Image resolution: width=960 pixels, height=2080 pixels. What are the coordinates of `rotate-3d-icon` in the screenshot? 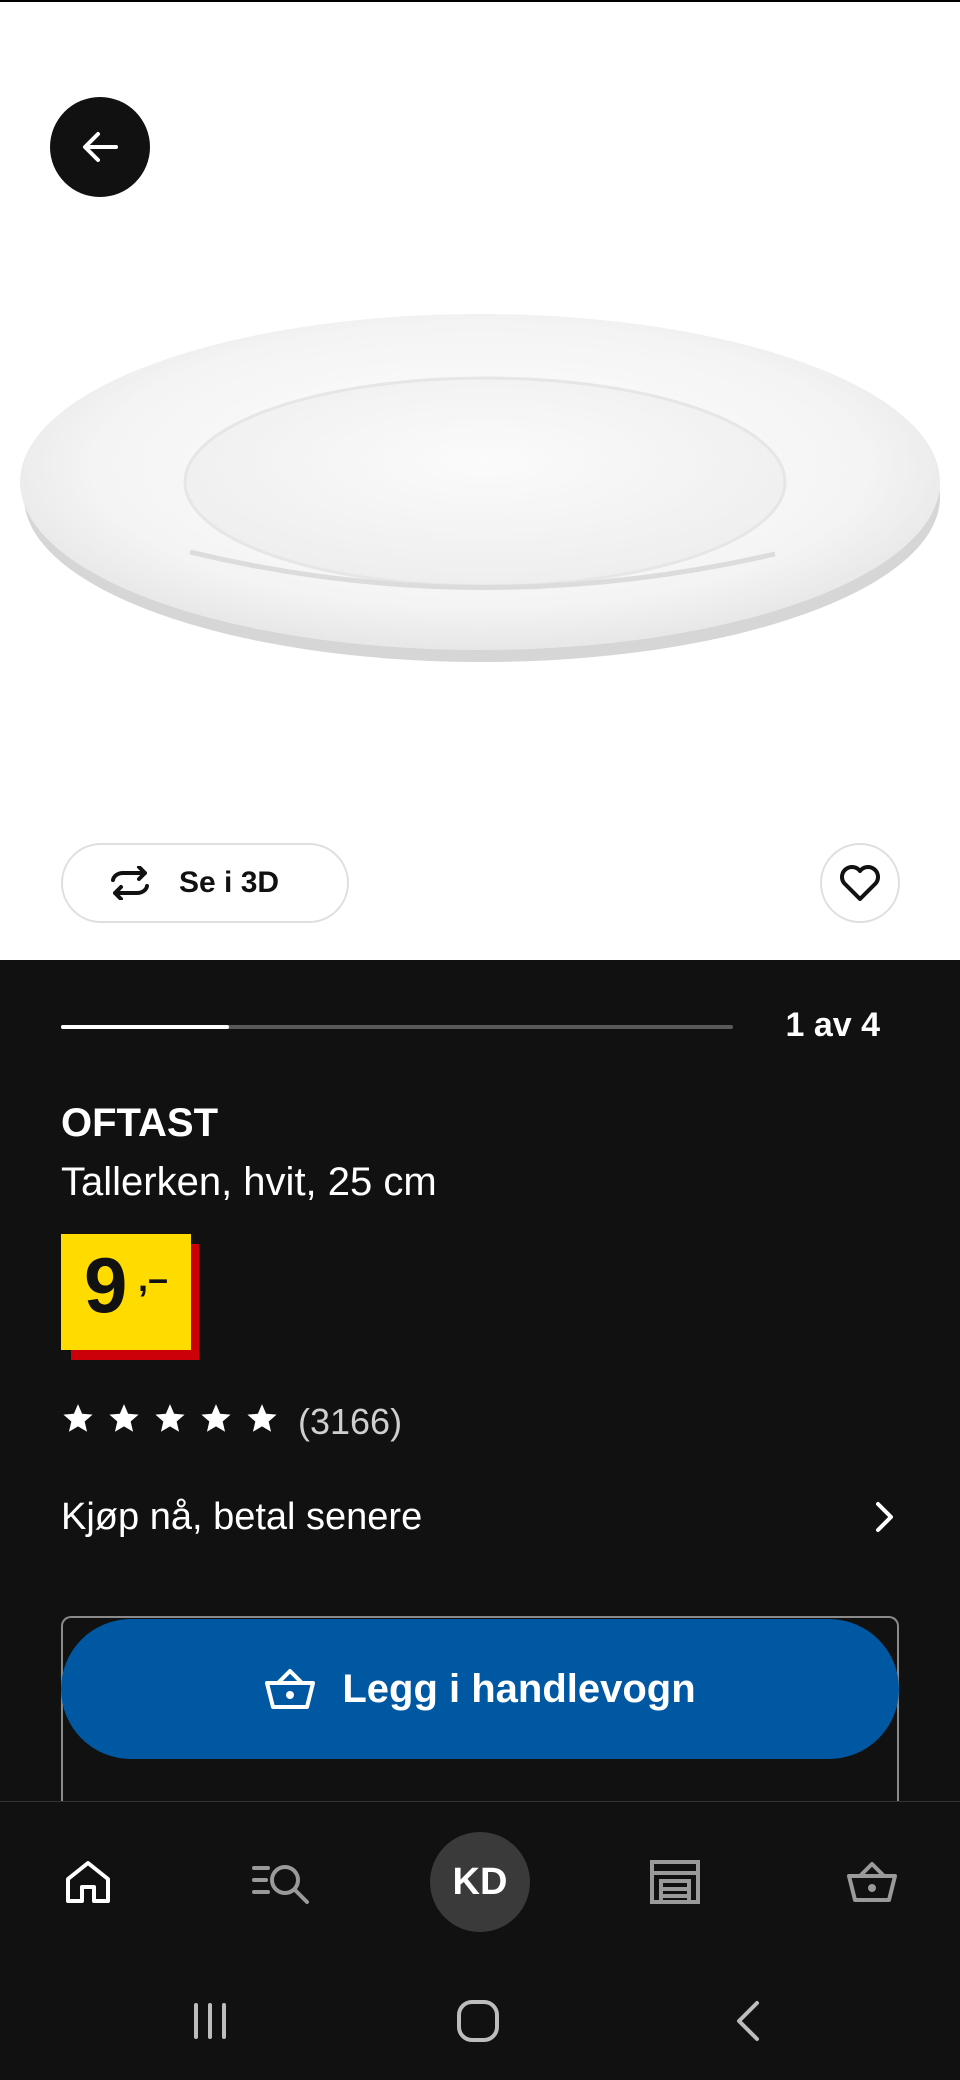 It's located at (130, 883).